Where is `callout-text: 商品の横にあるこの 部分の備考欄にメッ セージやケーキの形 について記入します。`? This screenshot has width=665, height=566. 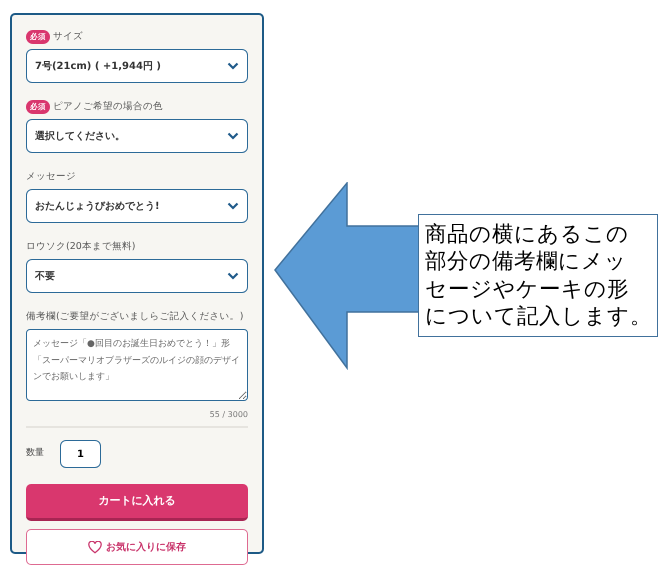 callout-text: 商品の横にあるこの 部分の備考欄にメッ セージやケーキの形 について記入します。 is located at coordinates (538, 275).